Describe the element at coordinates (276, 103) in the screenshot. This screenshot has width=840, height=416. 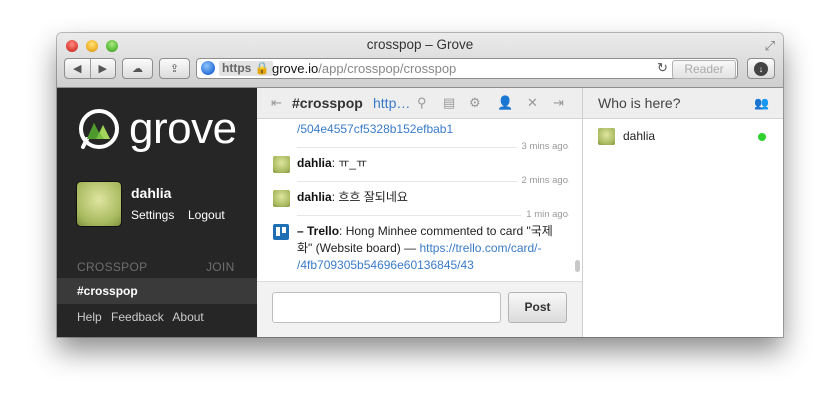
I see `leave-channel-icon: ⇤` at that location.